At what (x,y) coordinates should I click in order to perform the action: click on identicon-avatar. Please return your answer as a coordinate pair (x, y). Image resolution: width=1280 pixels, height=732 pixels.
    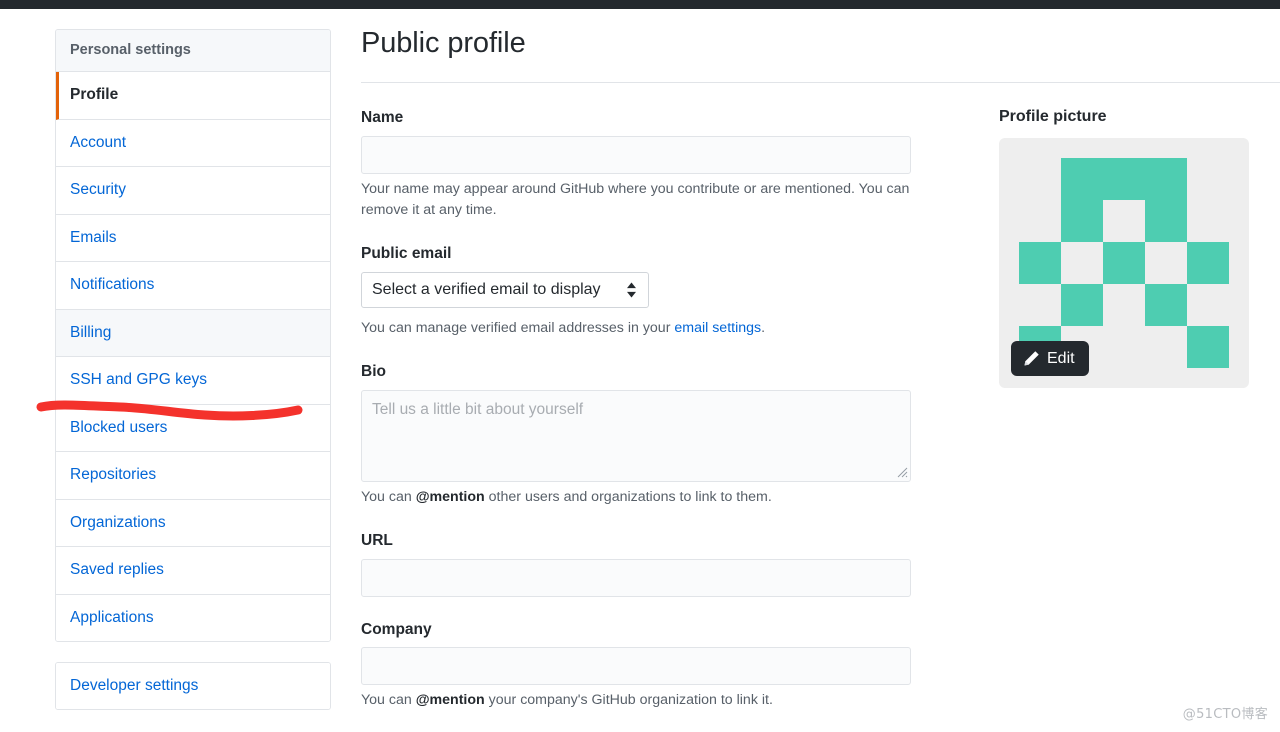
    Looking at the image, I should click on (1124, 263).